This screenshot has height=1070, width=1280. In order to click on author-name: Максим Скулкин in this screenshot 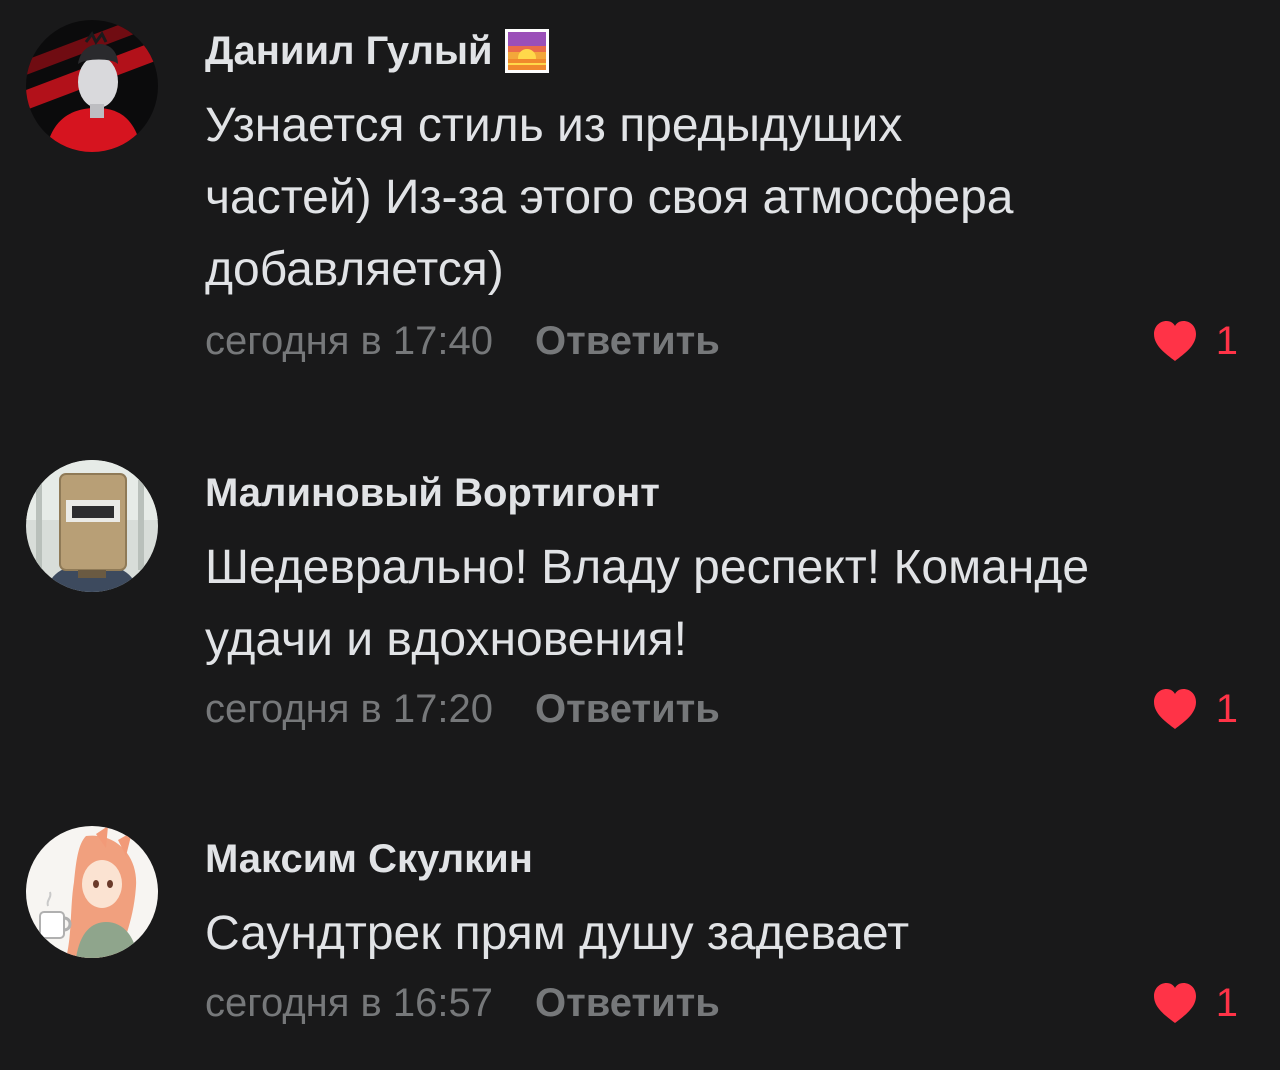, I will do `click(369, 859)`.